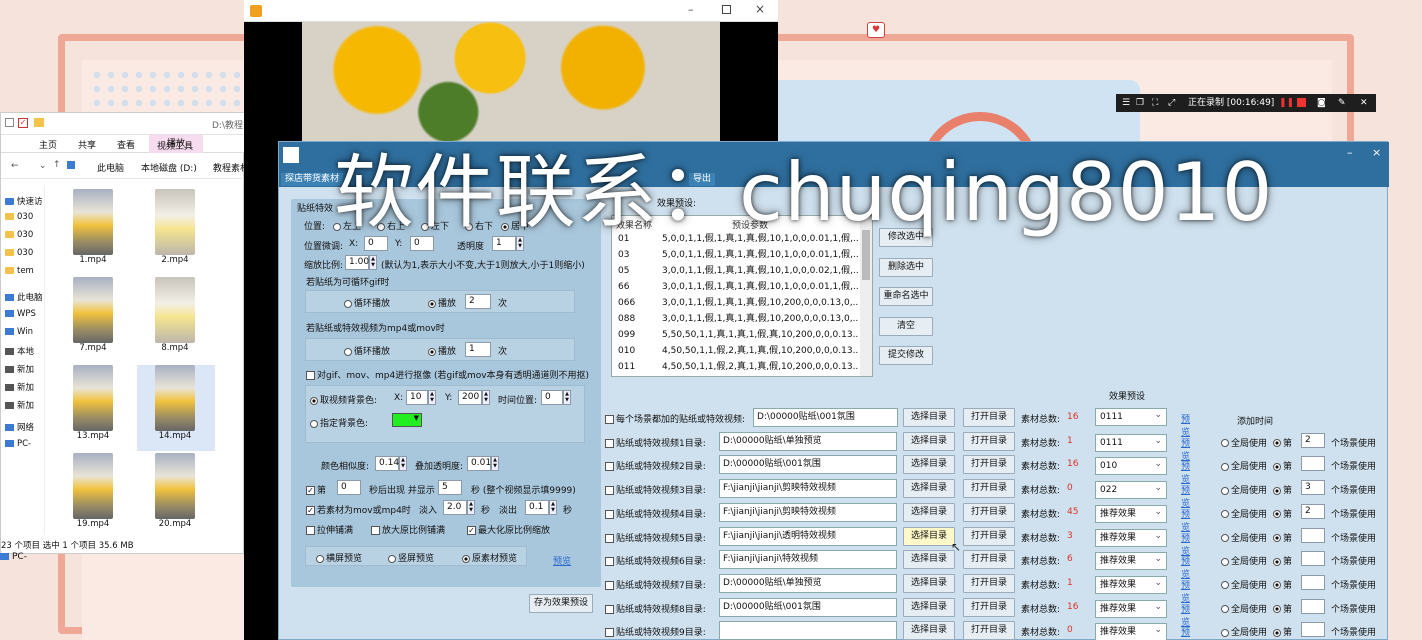 Image resolution: width=1422 pixels, height=640 pixels. Describe the element at coordinates (442, 302) in the screenshot. I see `gif-play-radio: 播放` at that location.